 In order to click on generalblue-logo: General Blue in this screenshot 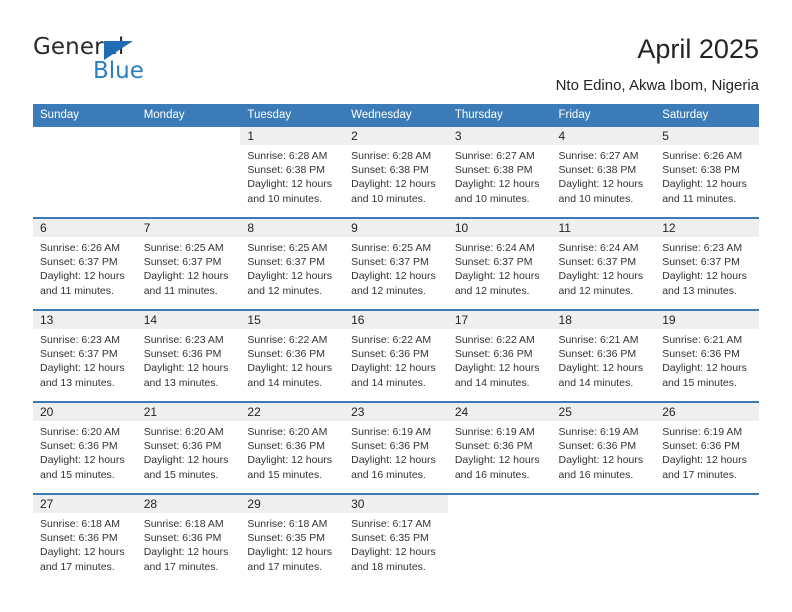, I will do `click(98, 60)`.